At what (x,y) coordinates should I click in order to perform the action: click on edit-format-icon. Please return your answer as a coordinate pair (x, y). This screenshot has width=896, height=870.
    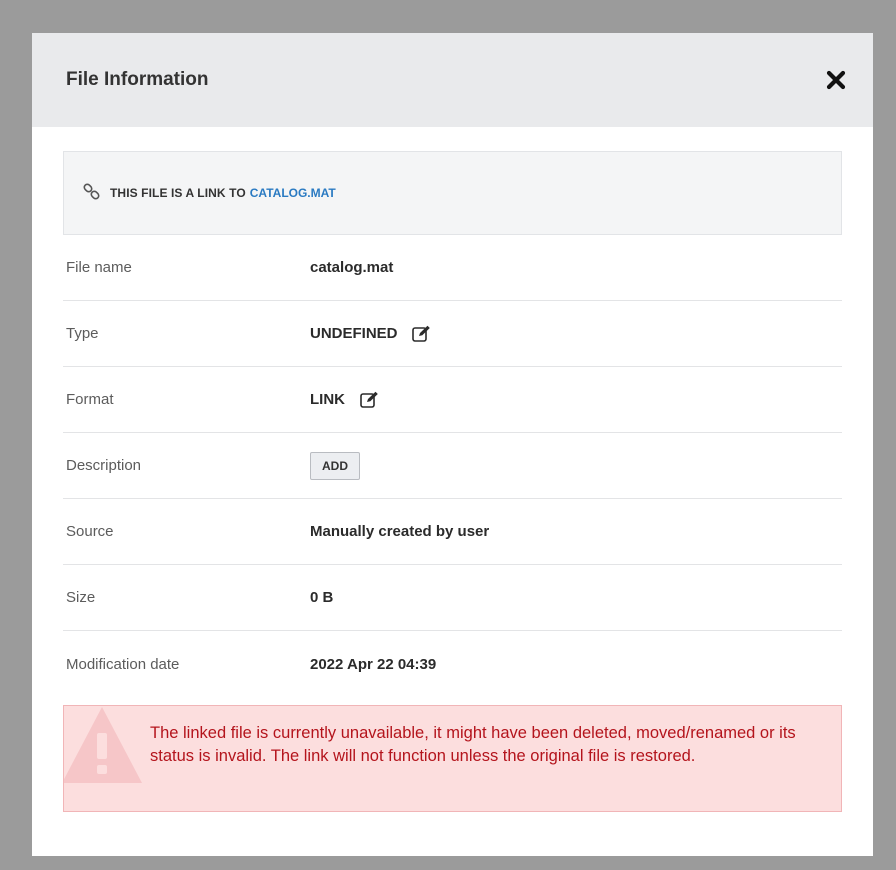
    Looking at the image, I should click on (369, 400).